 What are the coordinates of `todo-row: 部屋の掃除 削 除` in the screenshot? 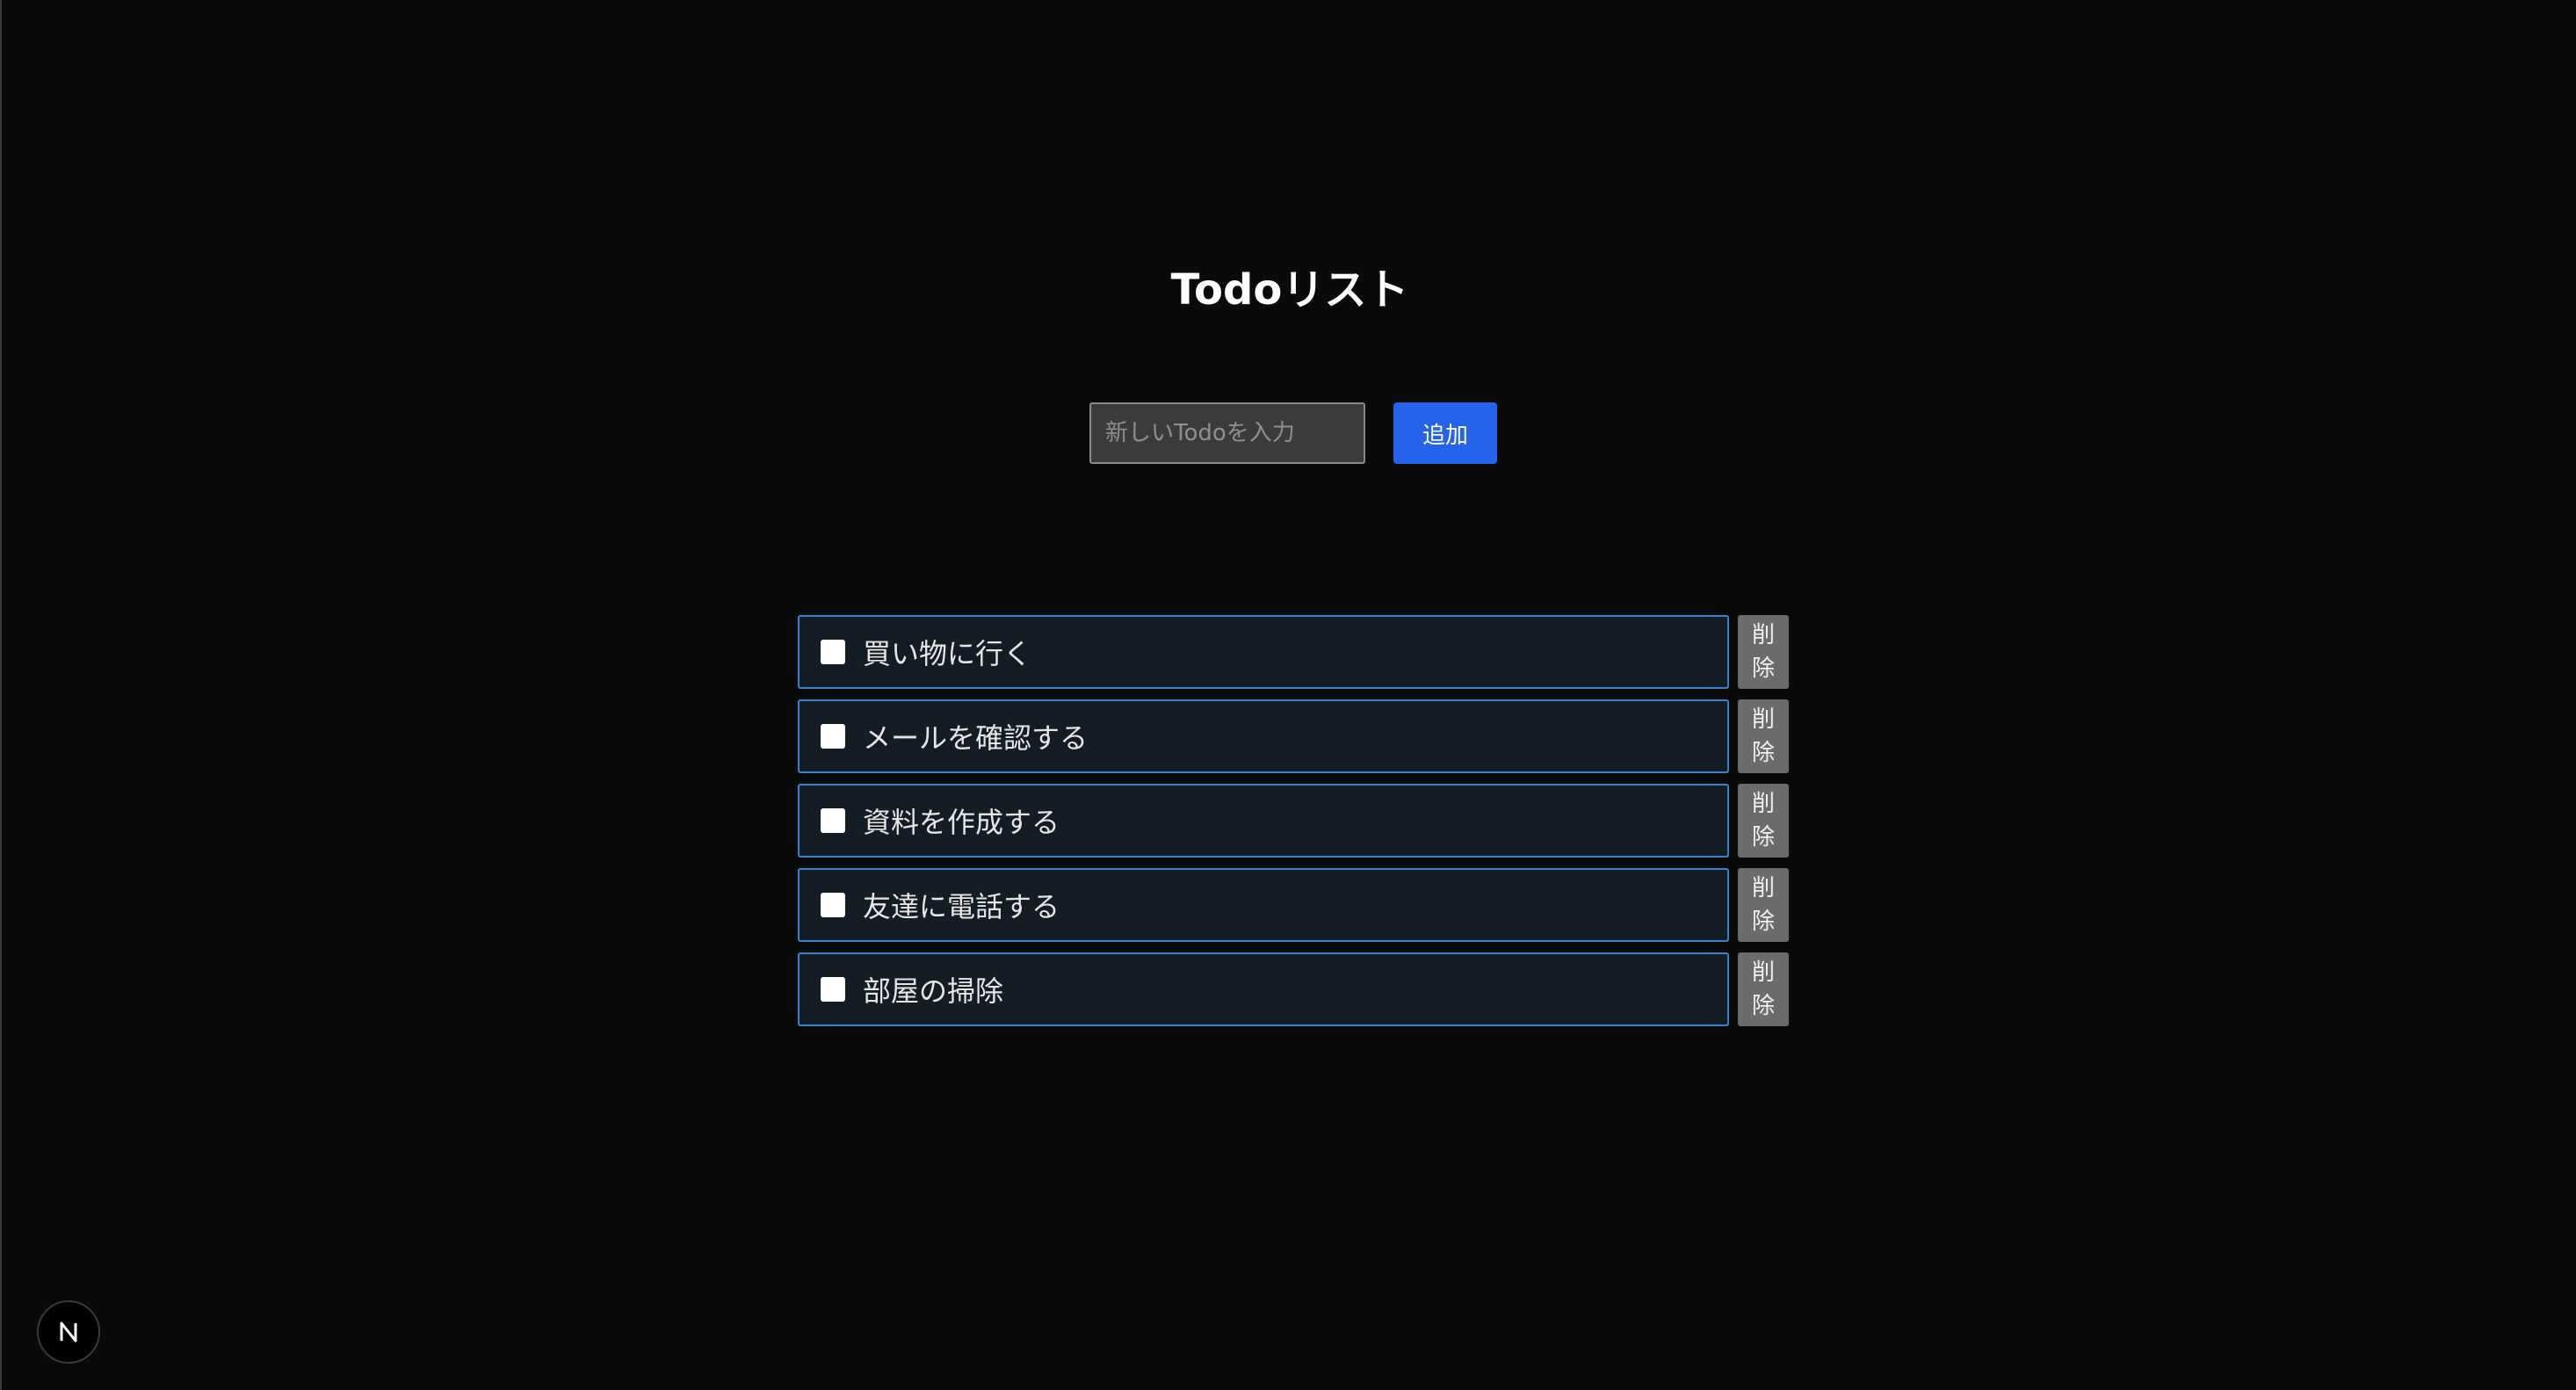 It's located at (1293, 989).